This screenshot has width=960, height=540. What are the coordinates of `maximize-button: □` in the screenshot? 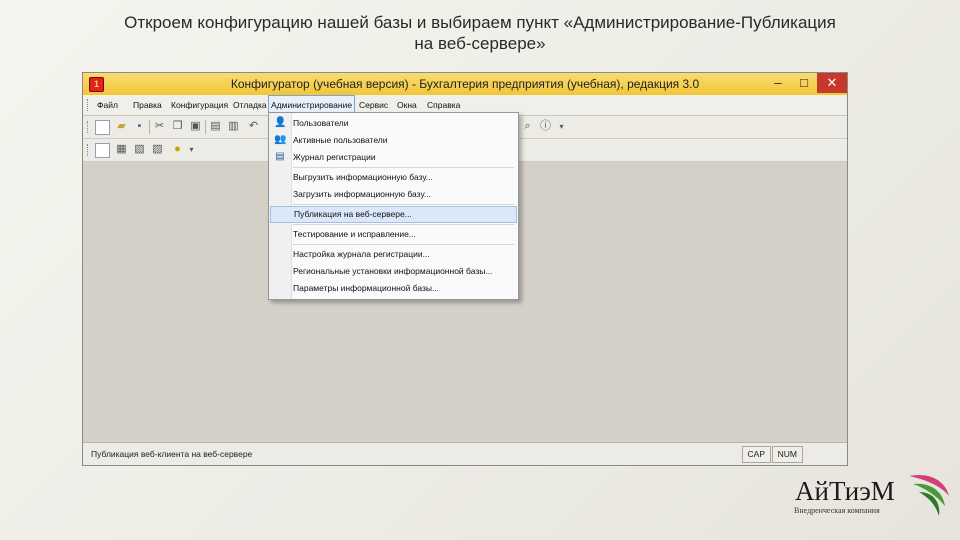 It's located at (804, 83).